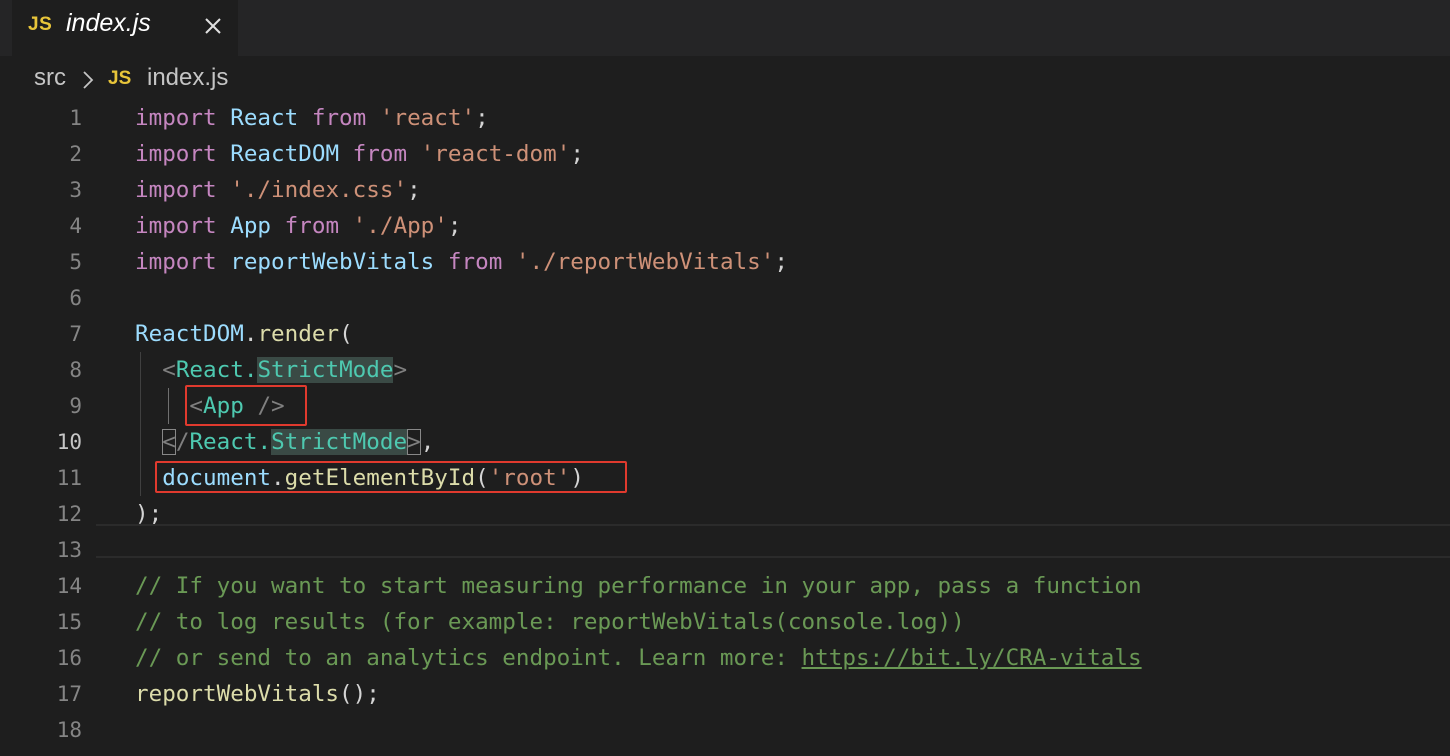 The height and width of the screenshot is (756, 1450). What do you see at coordinates (75, 370) in the screenshot?
I see `line-number: 8` at bounding box center [75, 370].